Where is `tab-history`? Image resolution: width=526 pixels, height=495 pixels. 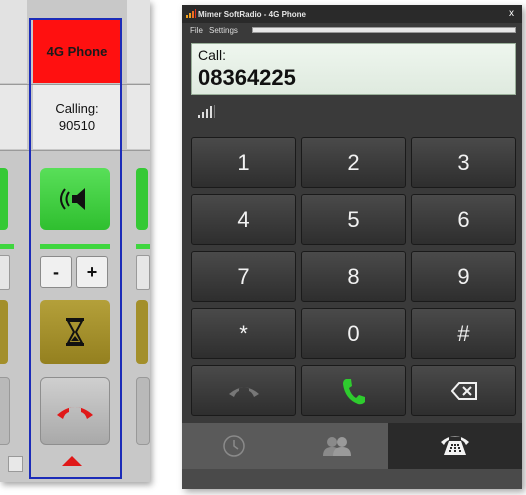
tab-history is located at coordinates (233, 446).